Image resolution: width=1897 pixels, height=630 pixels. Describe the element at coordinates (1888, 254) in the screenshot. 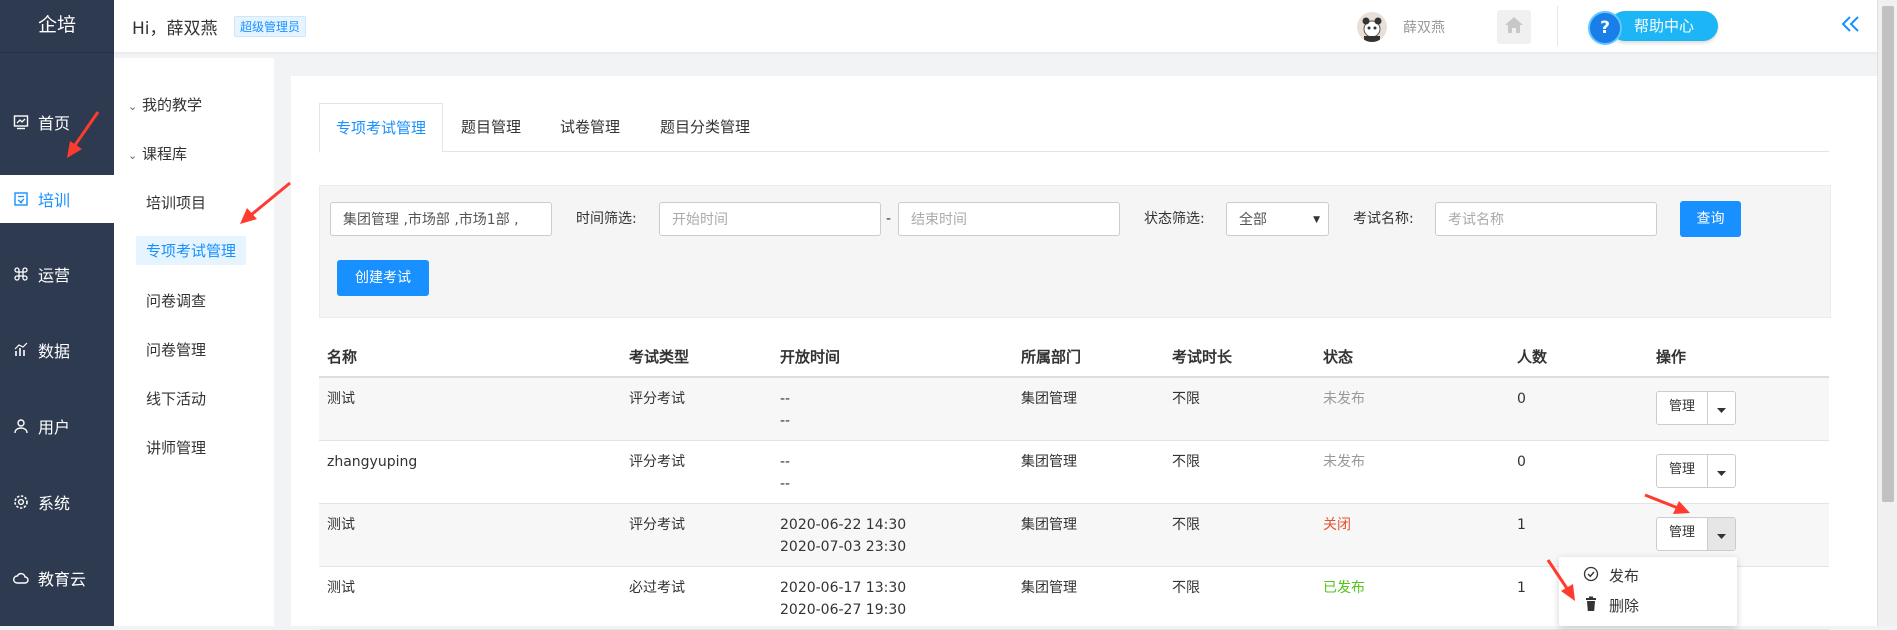

I see `scrollbar-thumb` at that location.